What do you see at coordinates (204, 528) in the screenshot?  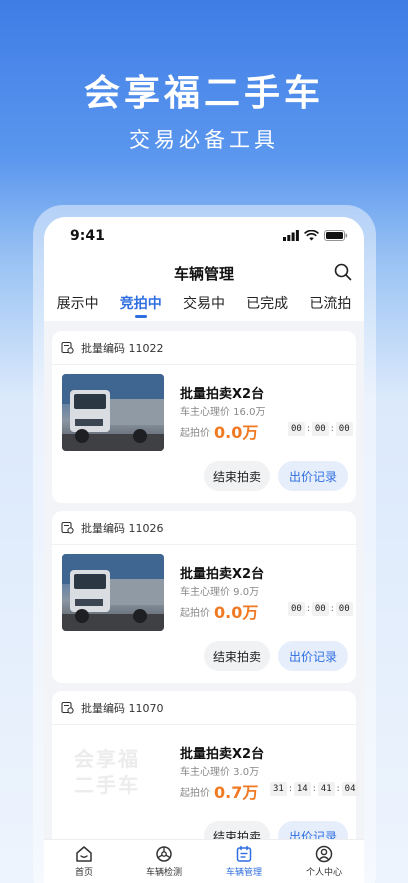 I see `card-header: 批量编码 11026` at bounding box center [204, 528].